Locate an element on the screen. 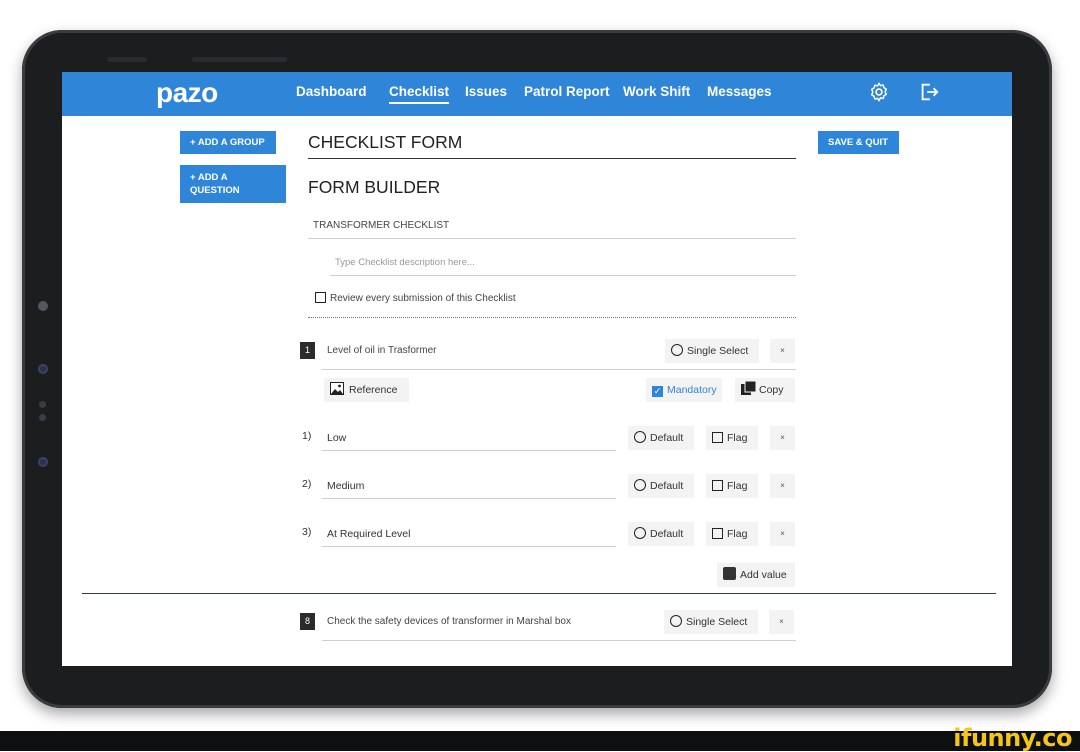  nav-patrol-report: Patrol Report is located at coordinates (567, 91).